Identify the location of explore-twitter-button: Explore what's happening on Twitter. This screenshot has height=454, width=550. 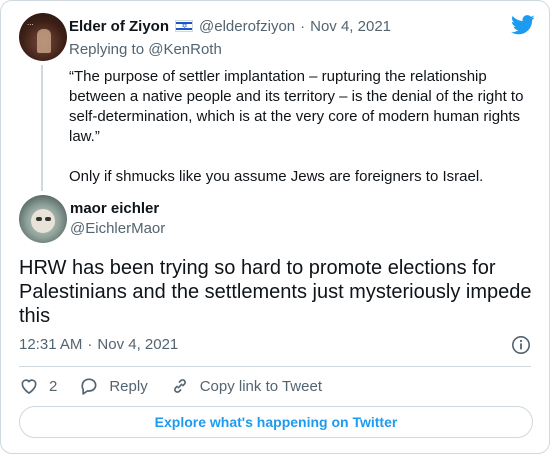
(276, 422).